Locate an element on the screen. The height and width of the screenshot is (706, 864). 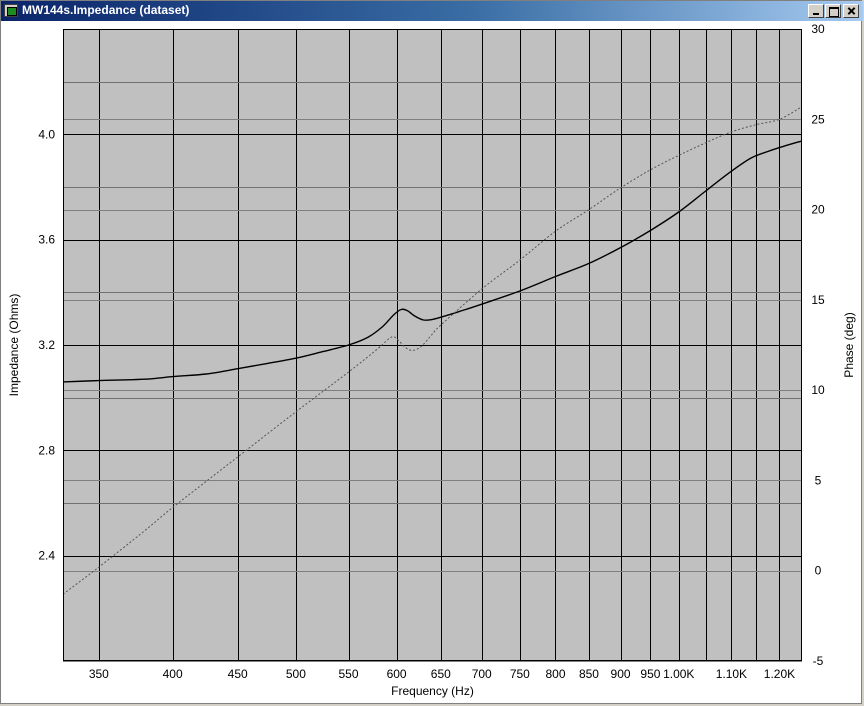
y-axis-ticks: 2.4 2.8 3.2 3.6 4.0 is located at coordinates (46, 344).